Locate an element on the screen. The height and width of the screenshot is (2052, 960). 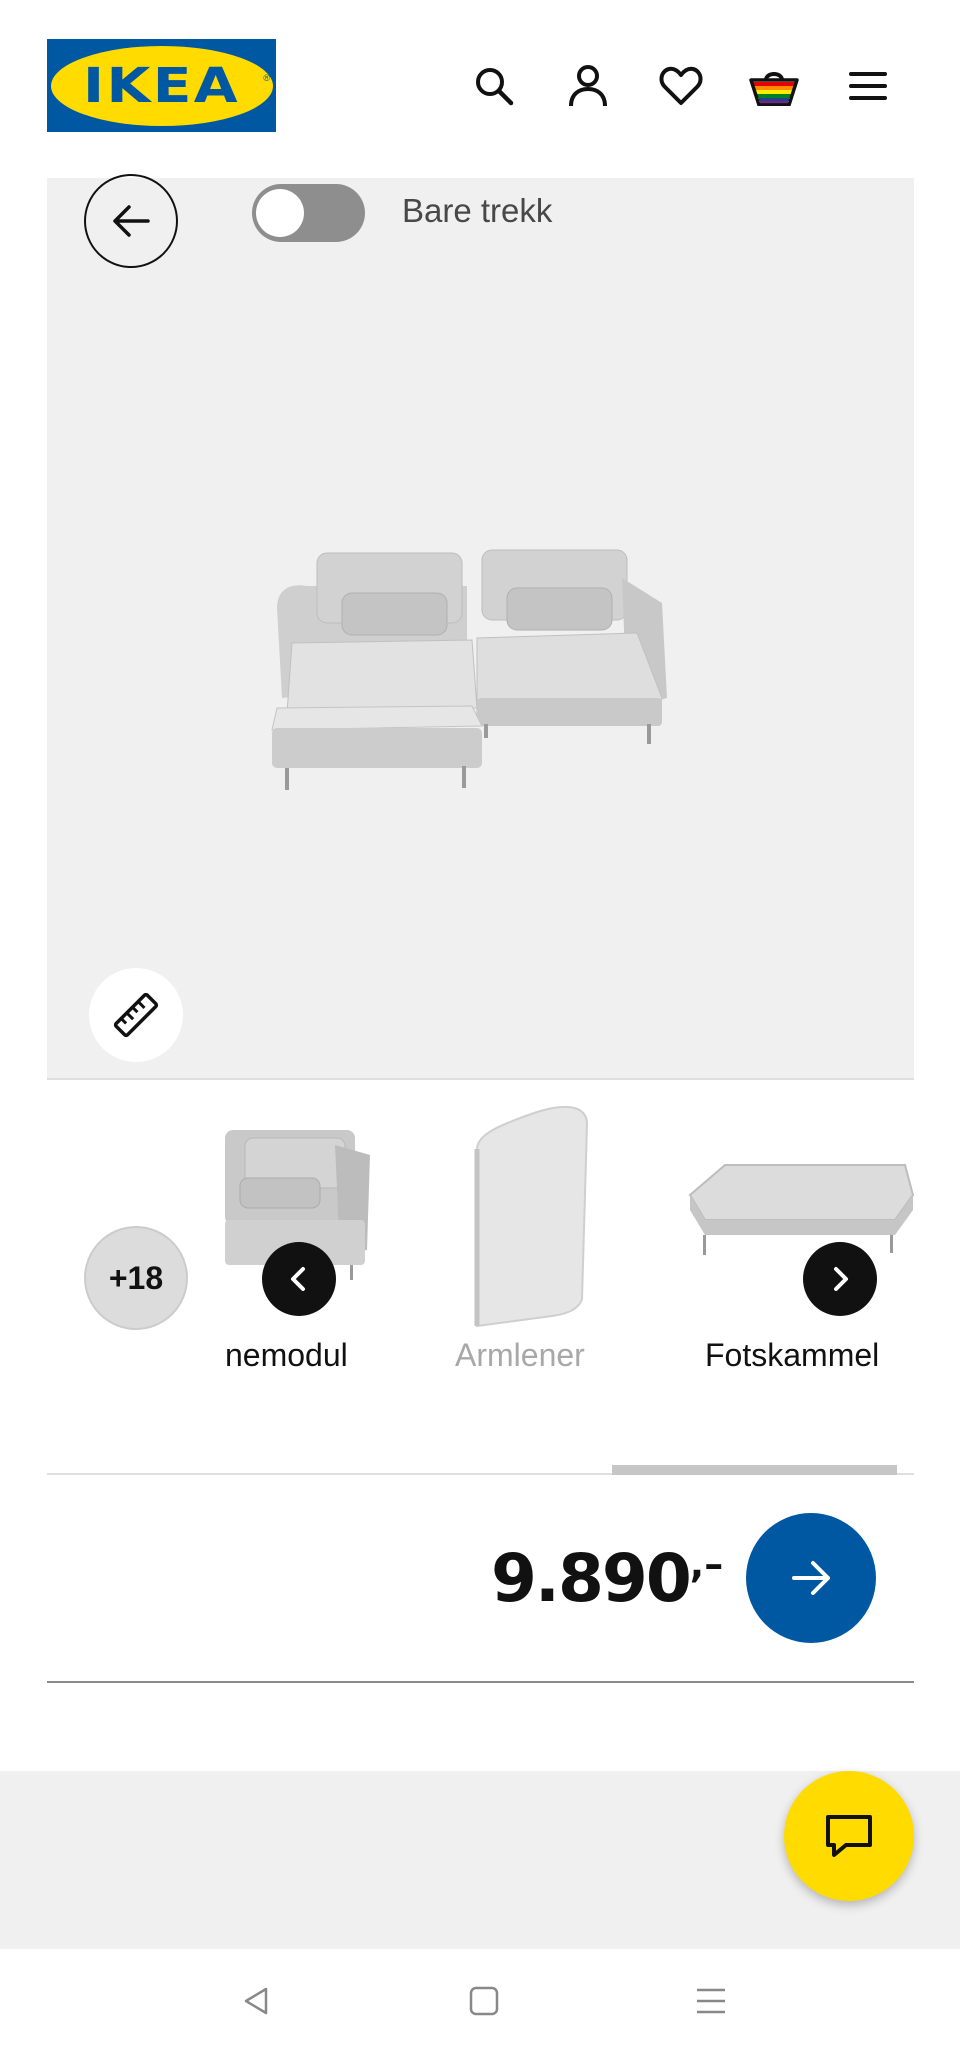
logo-registered-mark: ® is located at coordinates (266, 78).